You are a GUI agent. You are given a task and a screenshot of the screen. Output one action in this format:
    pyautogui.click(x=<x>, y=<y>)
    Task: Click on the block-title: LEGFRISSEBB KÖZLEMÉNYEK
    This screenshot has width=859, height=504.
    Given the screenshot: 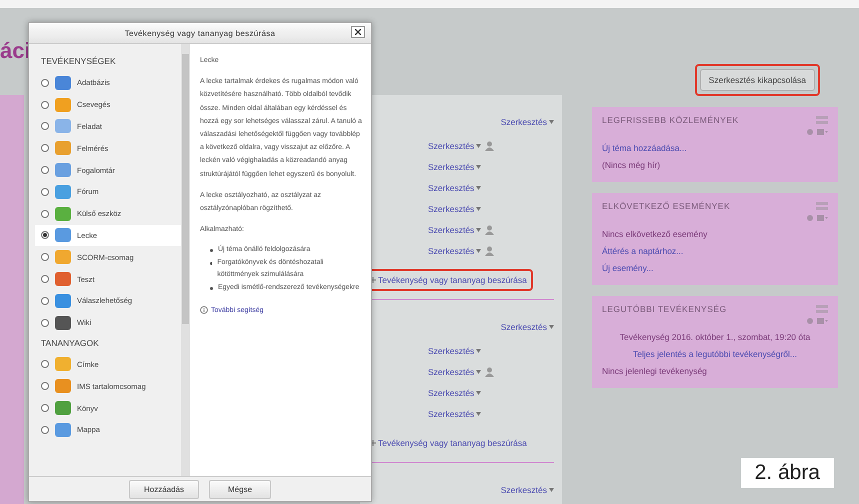 What is the action you would take?
    pyautogui.click(x=670, y=120)
    